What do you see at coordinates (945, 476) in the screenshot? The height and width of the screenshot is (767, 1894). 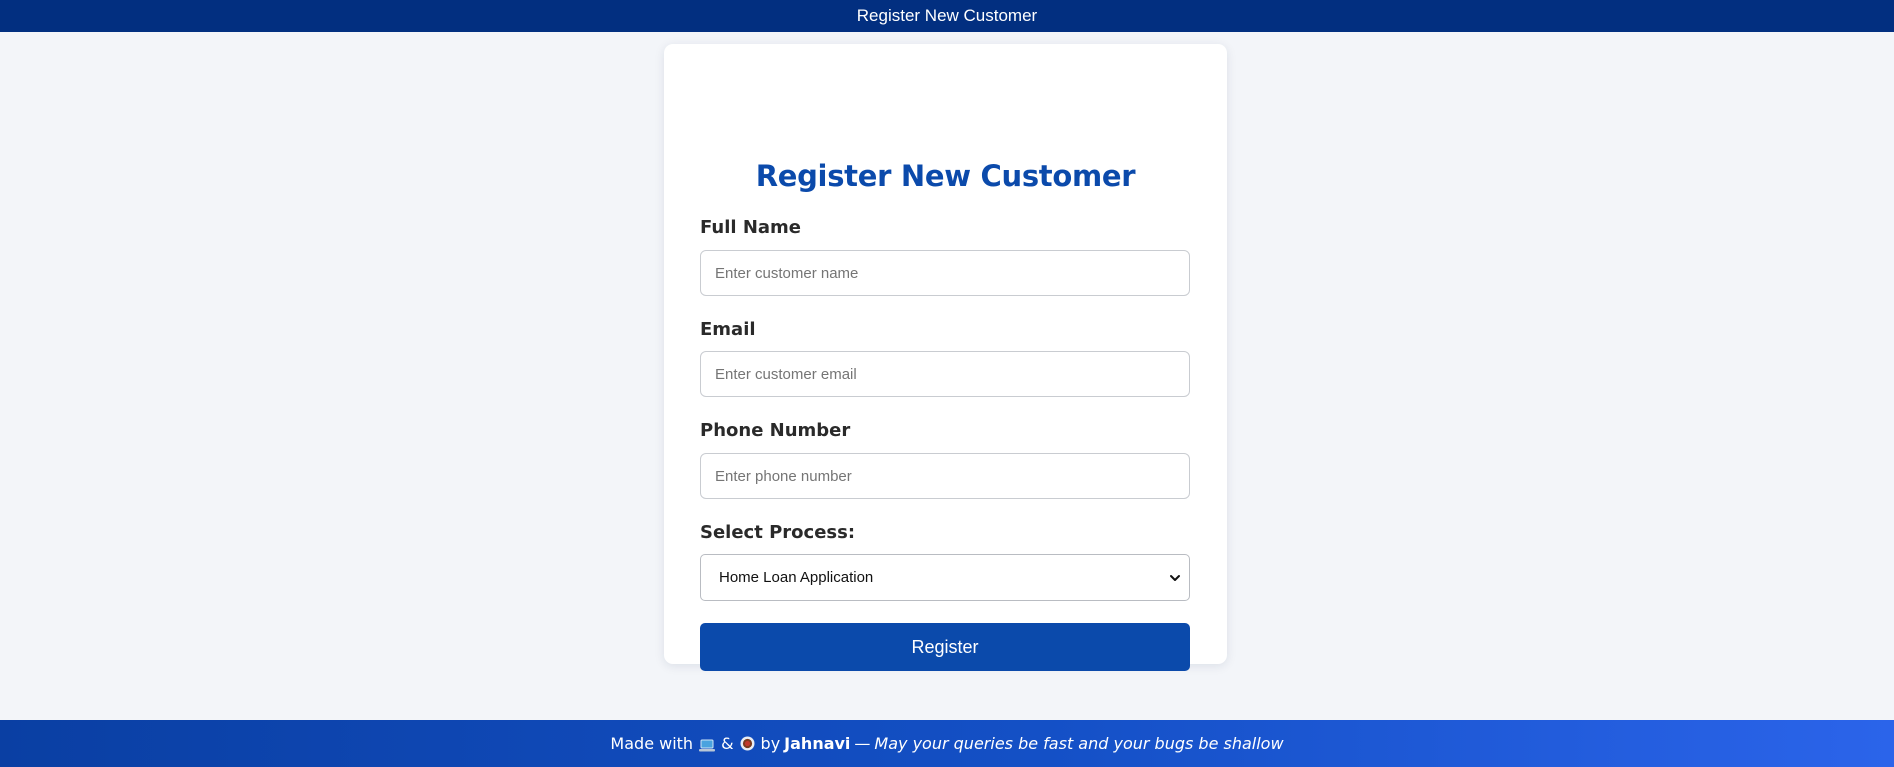 I see `phone-number-input` at bounding box center [945, 476].